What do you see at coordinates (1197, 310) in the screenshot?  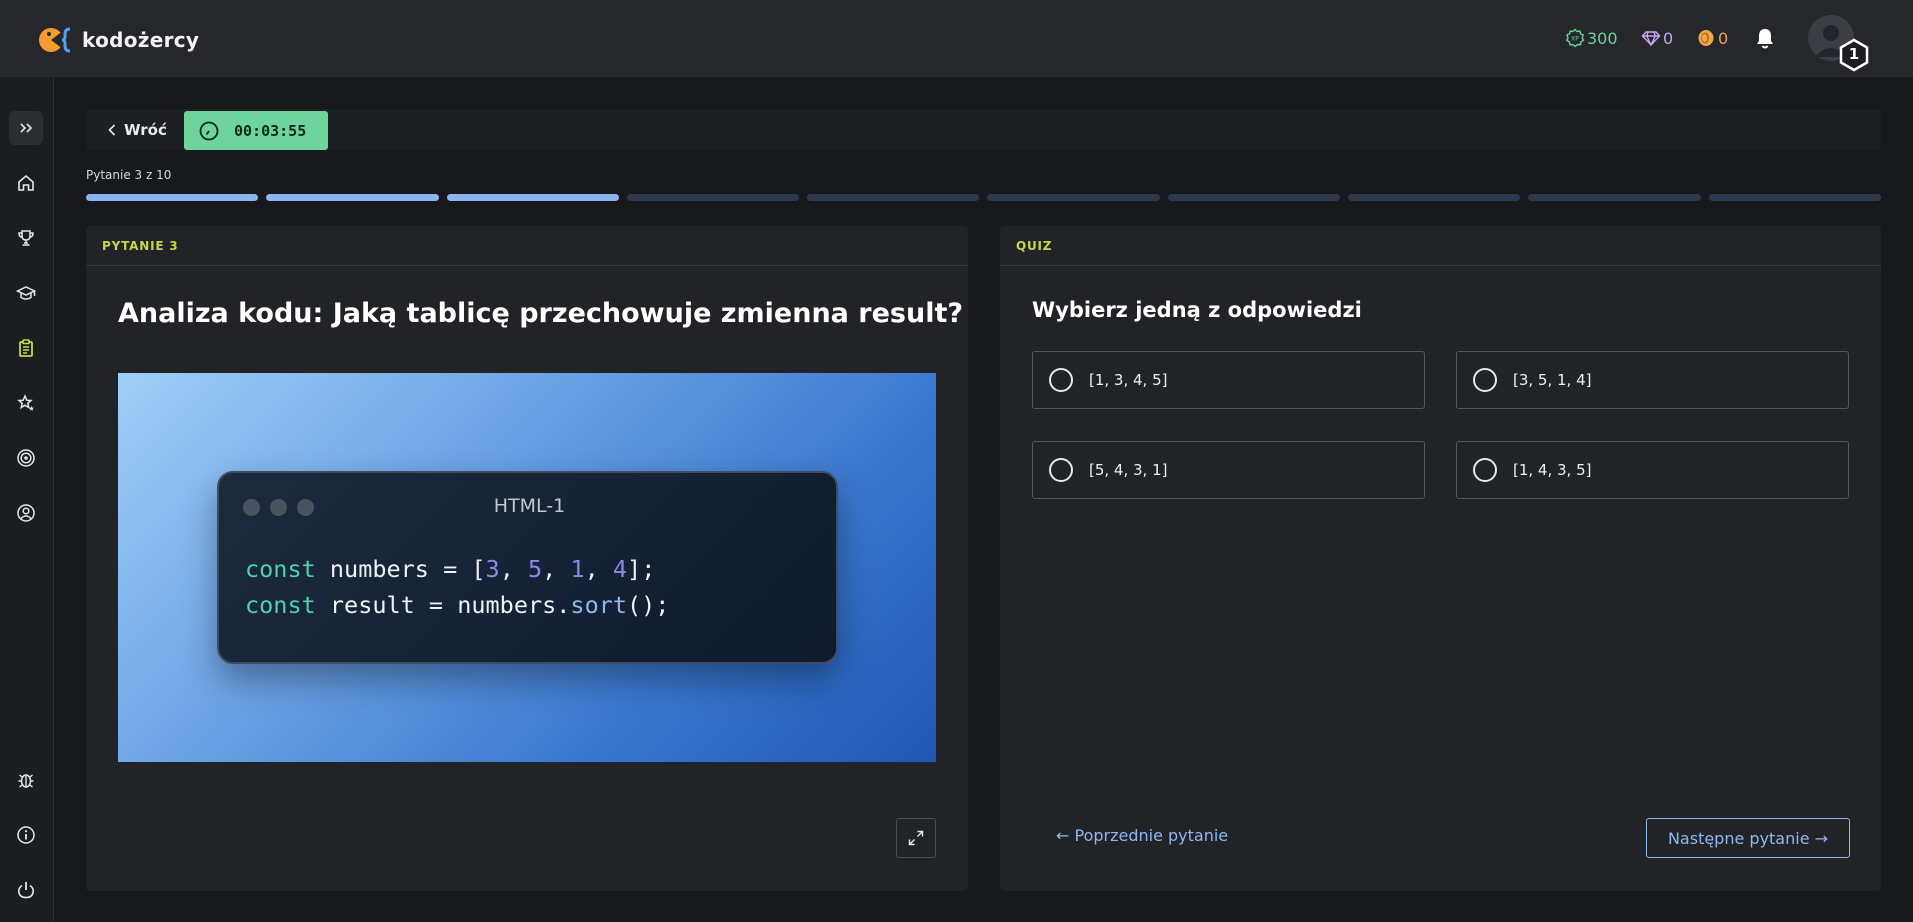 I see `quiz-instruction: Wybierz jedną z odpowiedzi` at bounding box center [1197, 310].